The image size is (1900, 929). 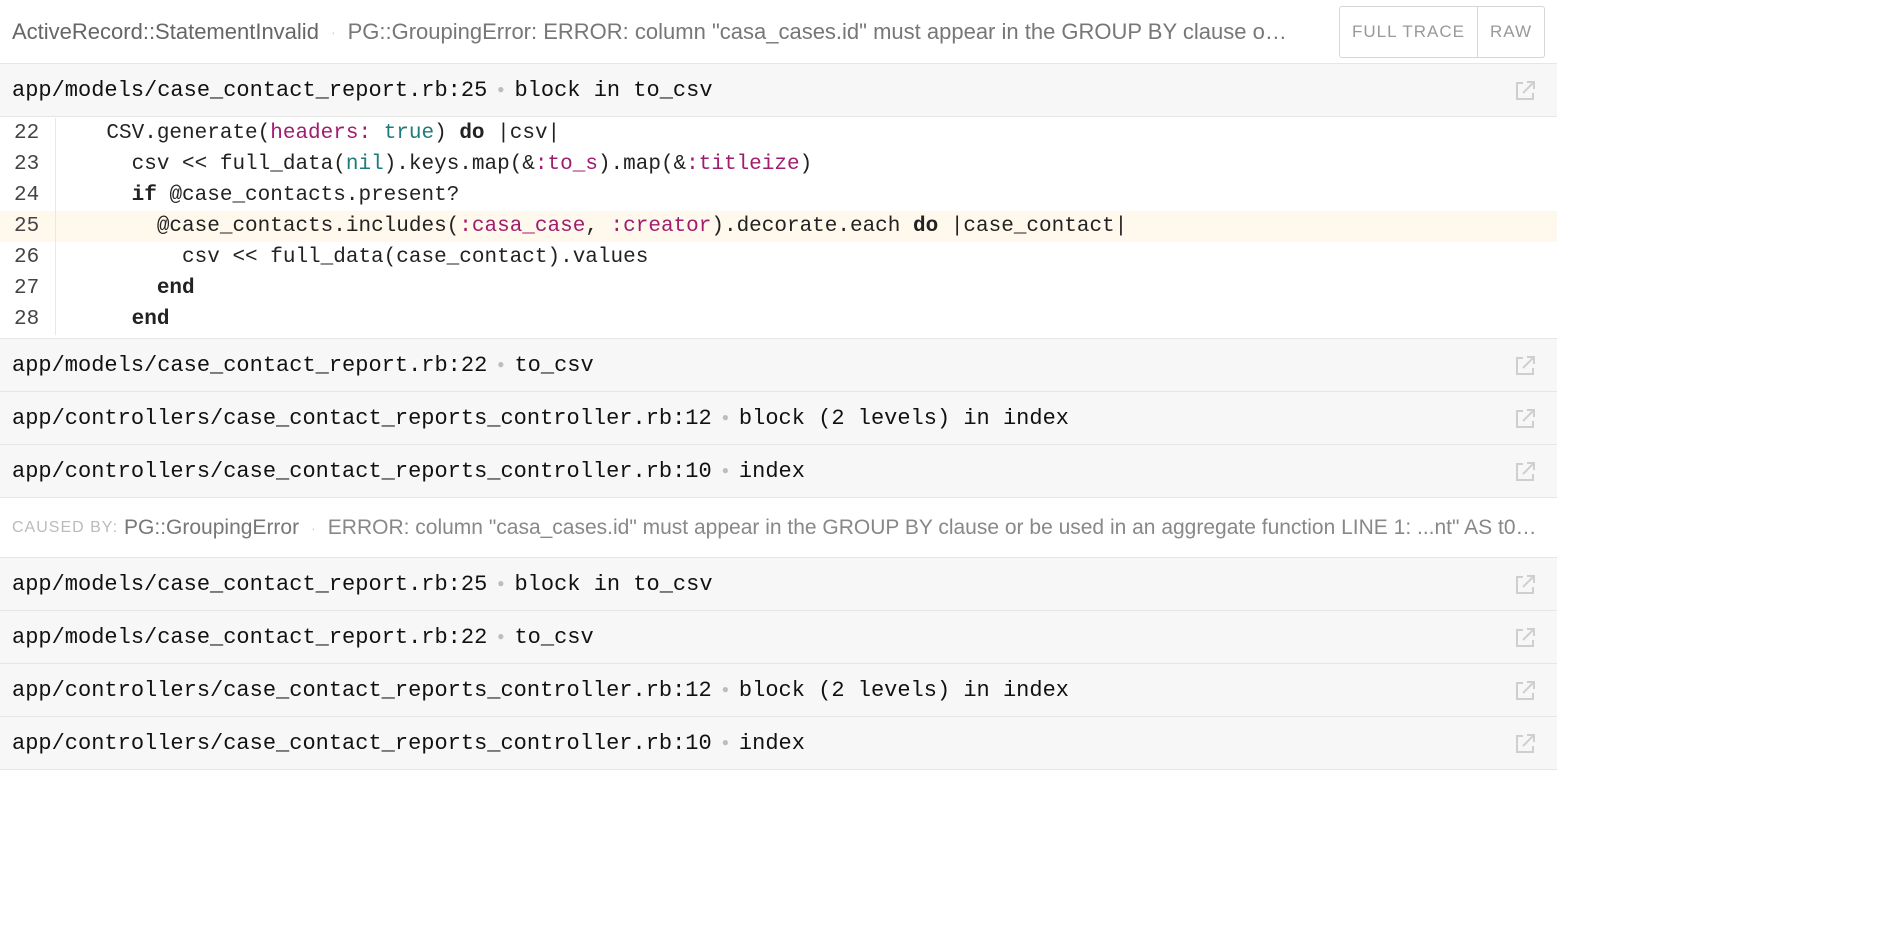 I want to click on code-line: 26 csv << full_data(case_contact).values, so click(x=778, y=257).